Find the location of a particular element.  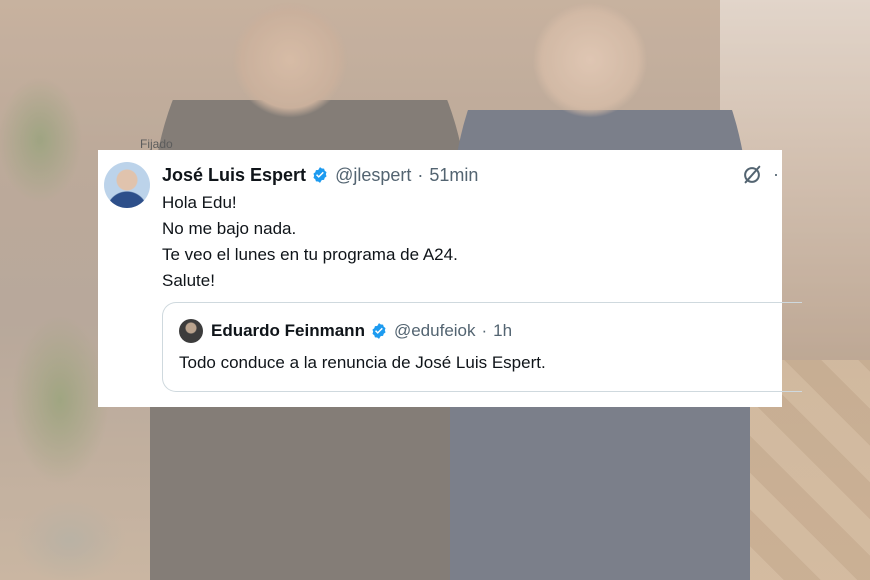

author-handle: @jlespert is located at coordinates (373, 175).